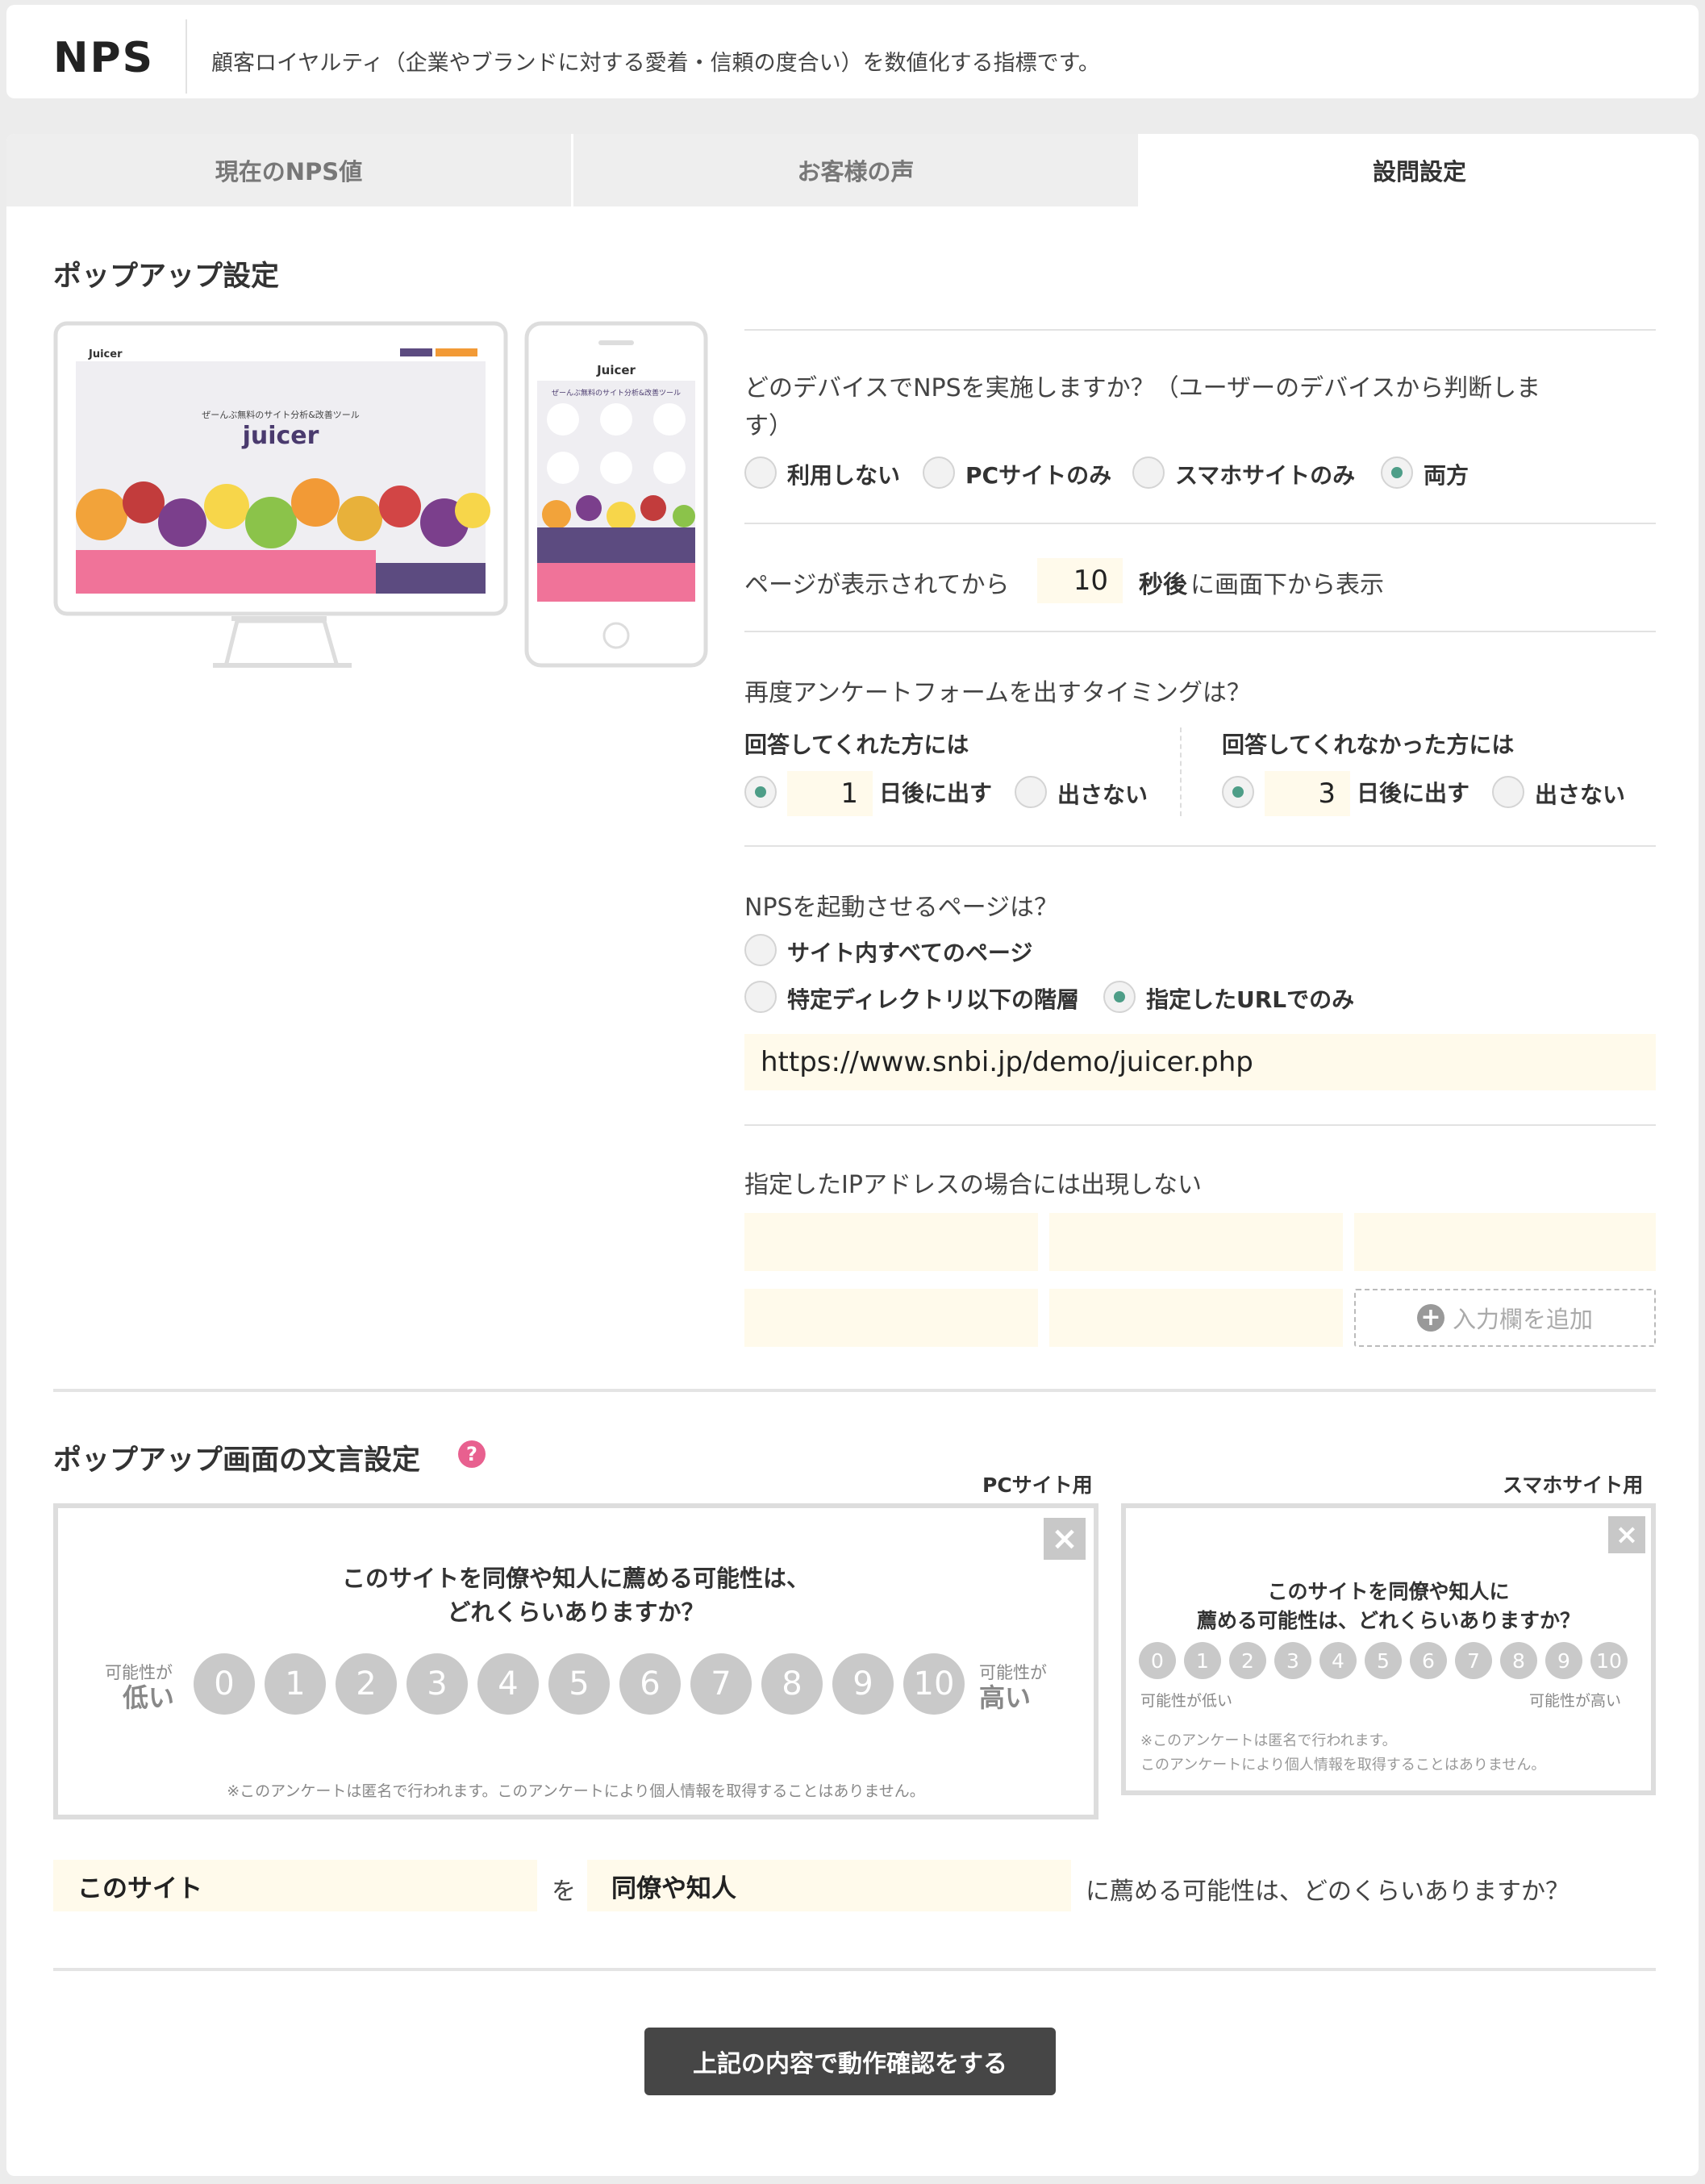 The width and height of the screenshot is (1705, 2184). I want to click on pc-score-4: 4, so click(508, 1684).